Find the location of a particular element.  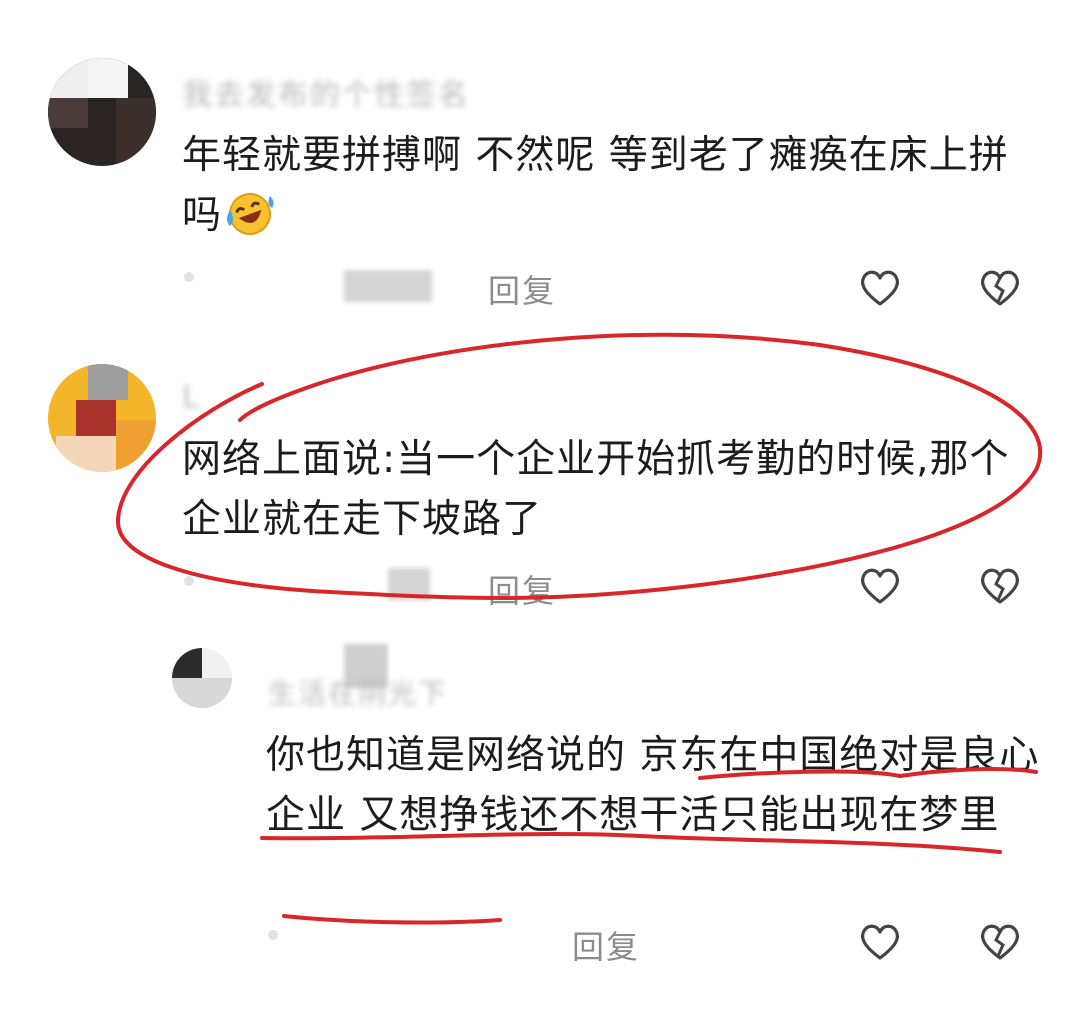

comment-text: 年轻就要拼搏啊 不然呢 等到老了瘫痪在床上拼吗 is located at coordinates (597, 190).